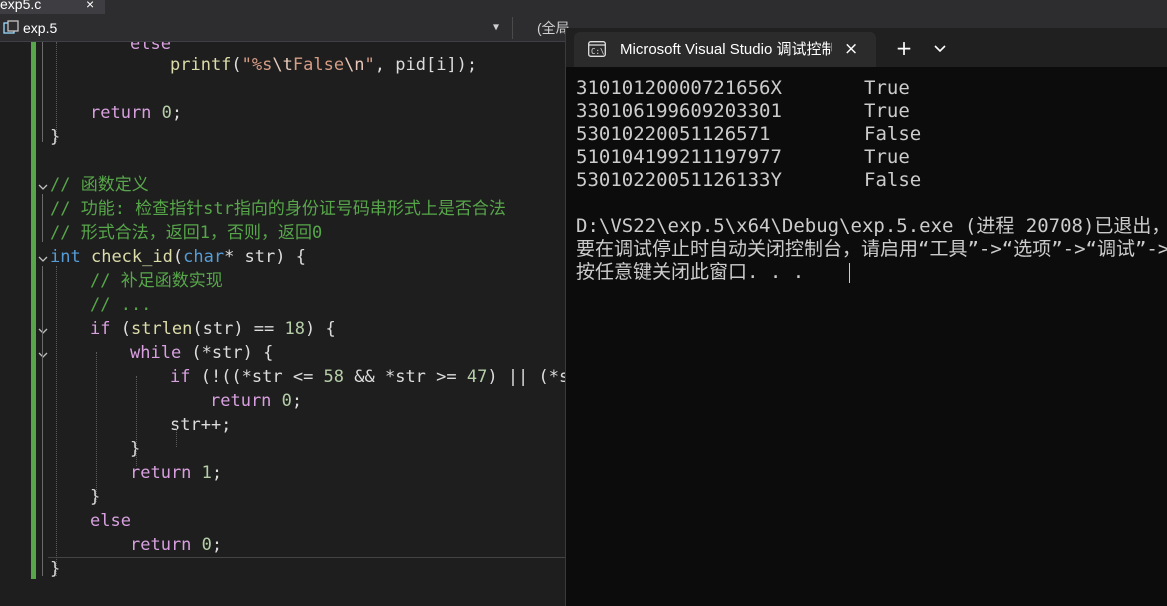  I want to click on svg-text: C:\, so click(598, 51).